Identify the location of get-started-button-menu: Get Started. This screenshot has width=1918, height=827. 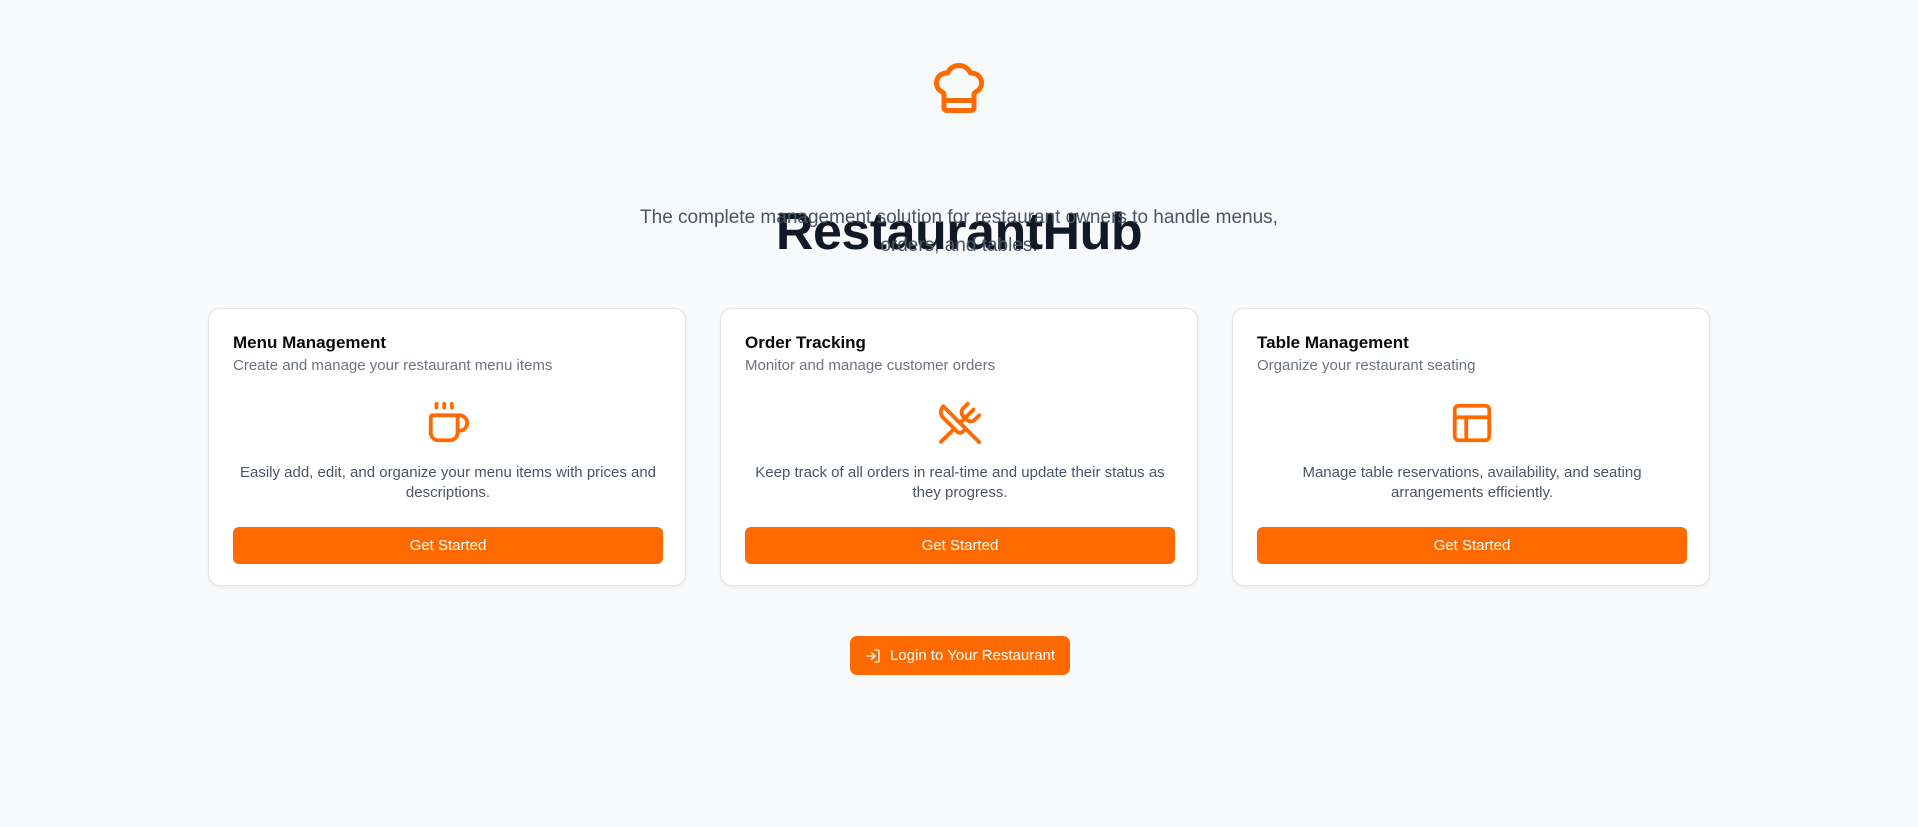
(448, 545).